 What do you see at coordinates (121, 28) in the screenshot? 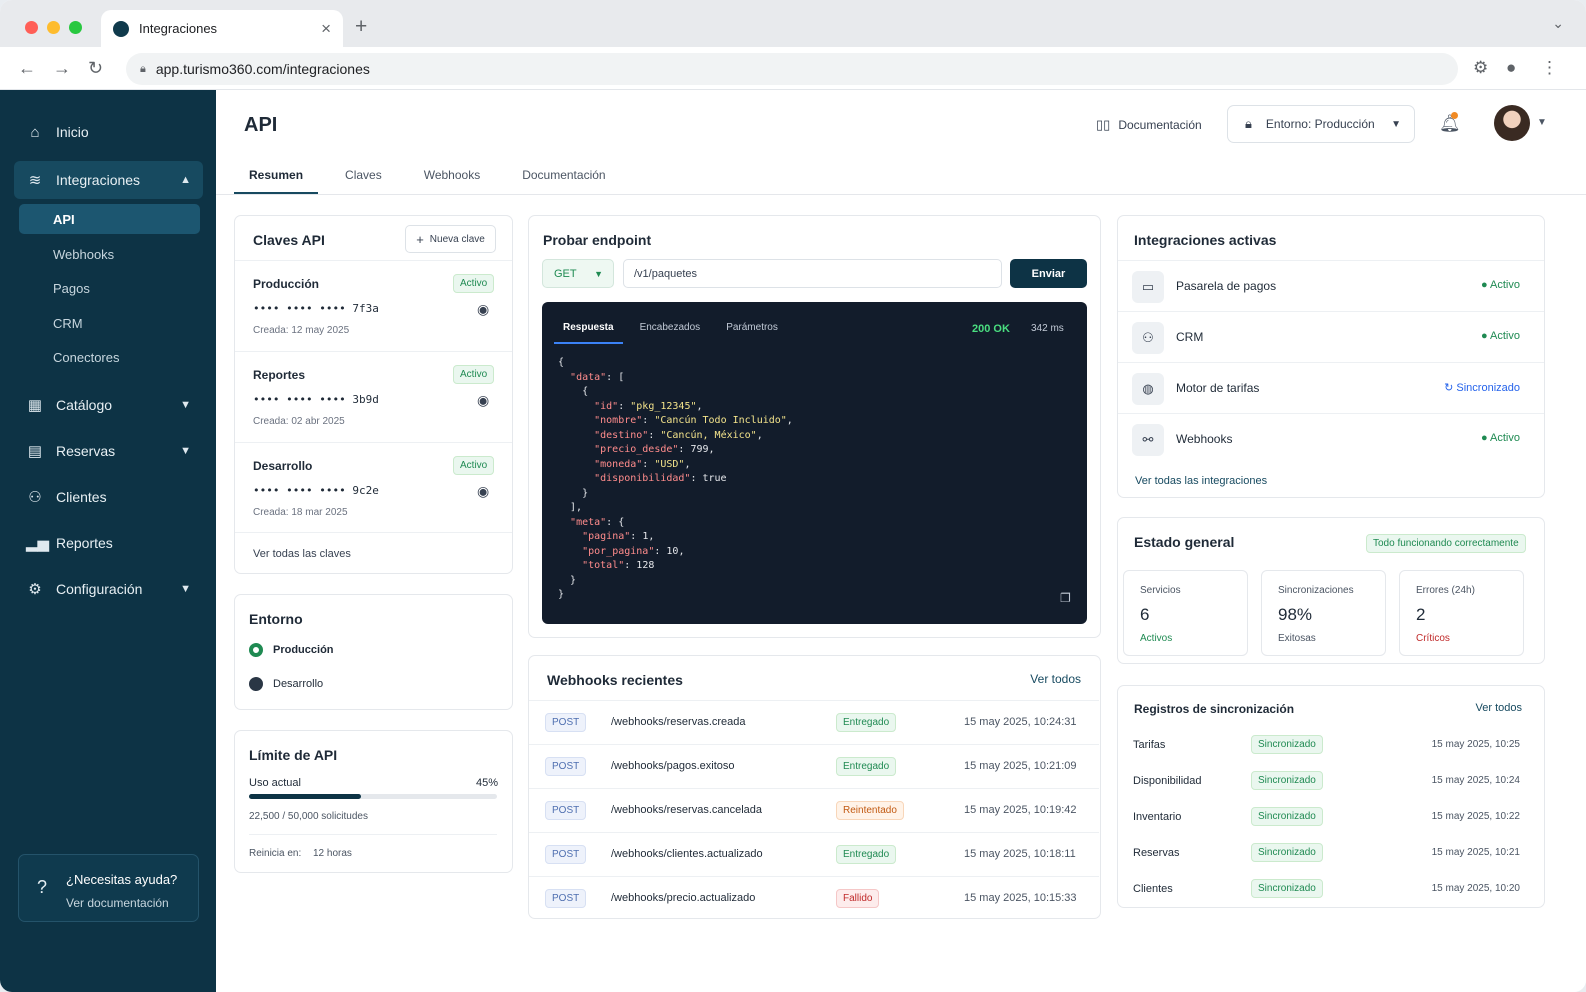
I see `favicon-icon` at bounding box center [121, 28].